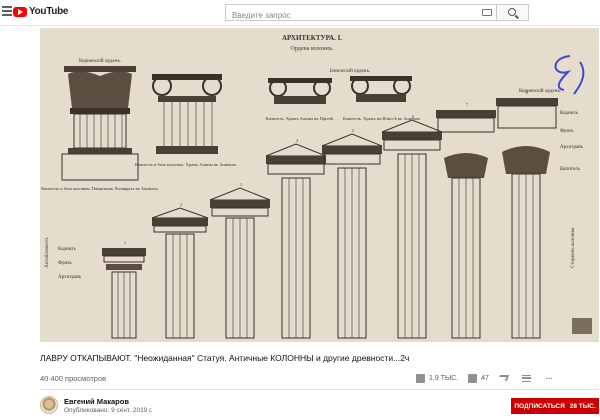  I want to click on youtube-logo: YouTube, so click(41, 11).